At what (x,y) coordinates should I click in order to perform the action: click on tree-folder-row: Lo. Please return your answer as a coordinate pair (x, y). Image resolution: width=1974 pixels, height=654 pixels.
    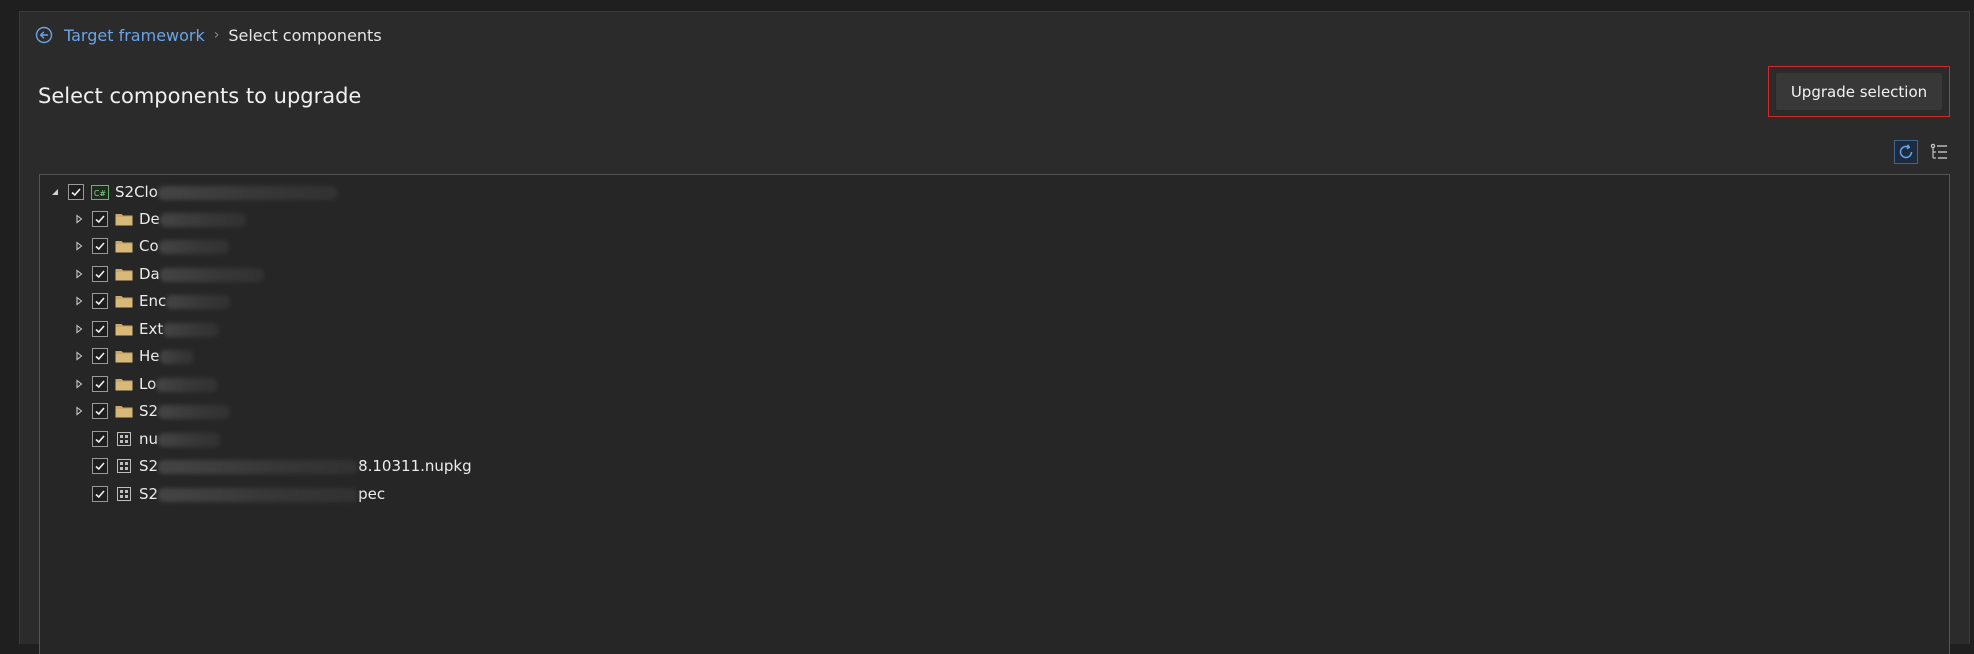
    Looking at the image, I should click on (145, 384).